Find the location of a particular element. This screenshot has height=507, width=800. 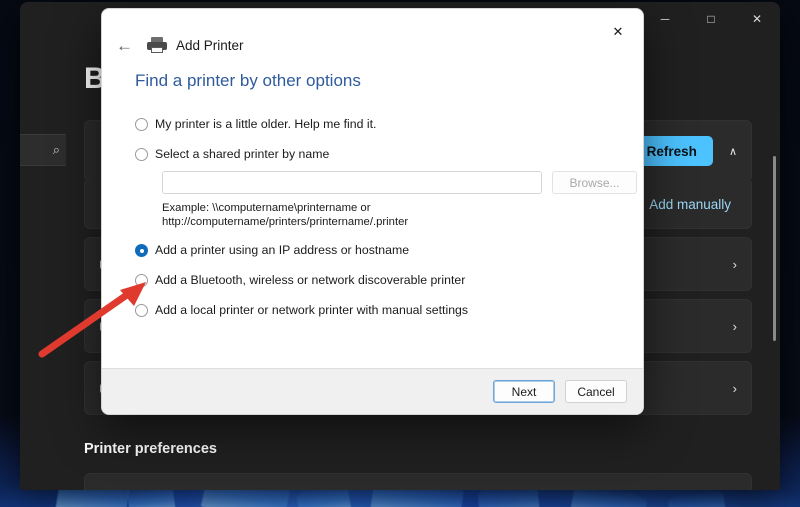

chevron-up-icon: ∧ is located at coordinates (733, 151).